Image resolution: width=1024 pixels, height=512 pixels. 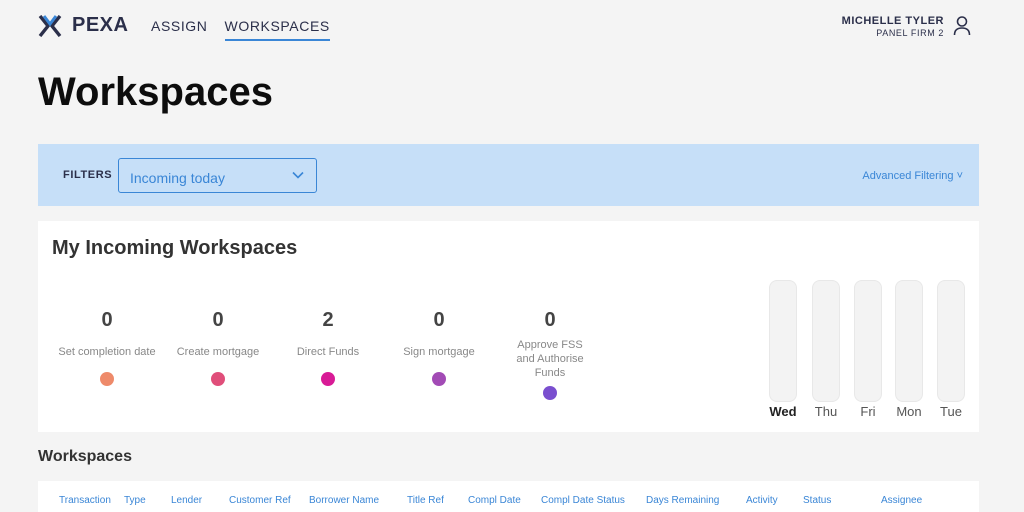 I want to click on filter-dropdown: Incoming today, so click(x=217, y=175).